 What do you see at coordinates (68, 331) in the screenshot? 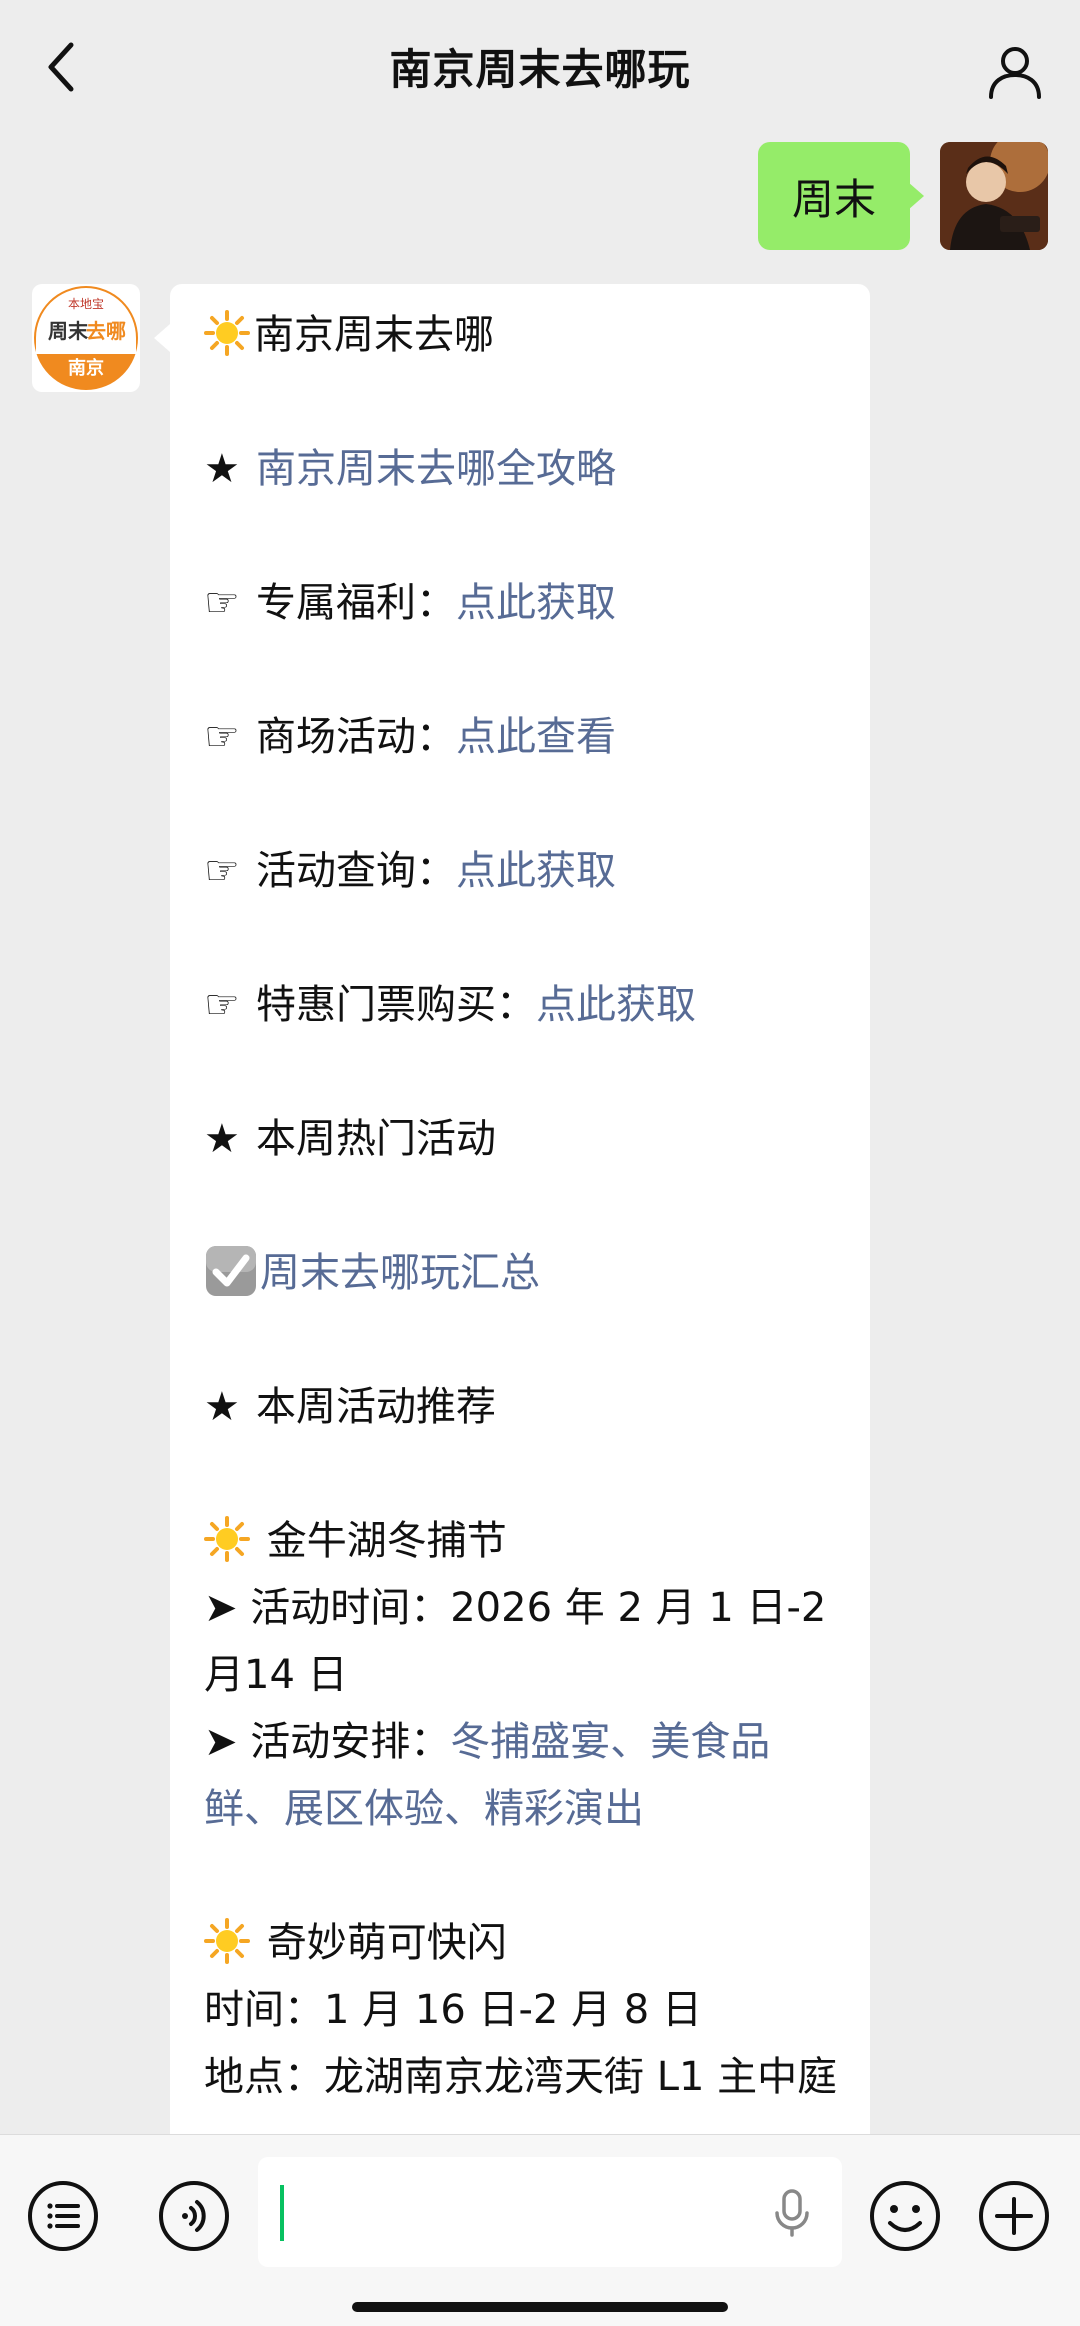
I see `logo-main-text-a: 周末` at bounding box center [68, 331].